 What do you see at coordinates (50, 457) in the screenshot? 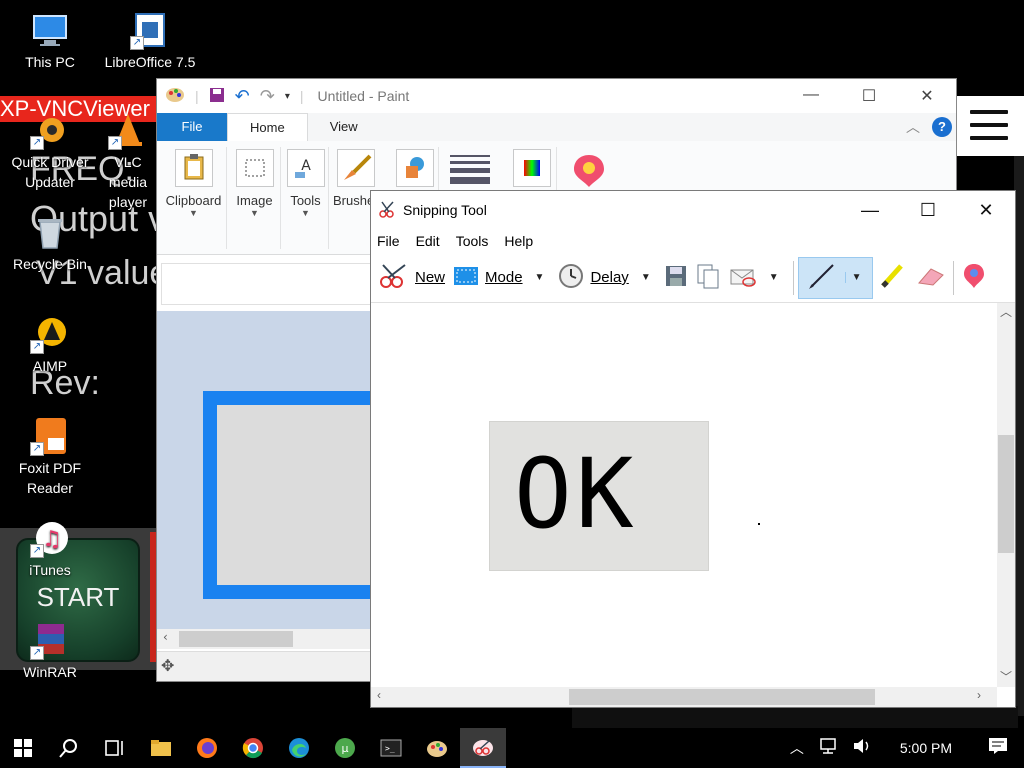
I see `desktop-icon-foxit: ↗ Foxit PDF Reader` at bounding box center [50, 457].